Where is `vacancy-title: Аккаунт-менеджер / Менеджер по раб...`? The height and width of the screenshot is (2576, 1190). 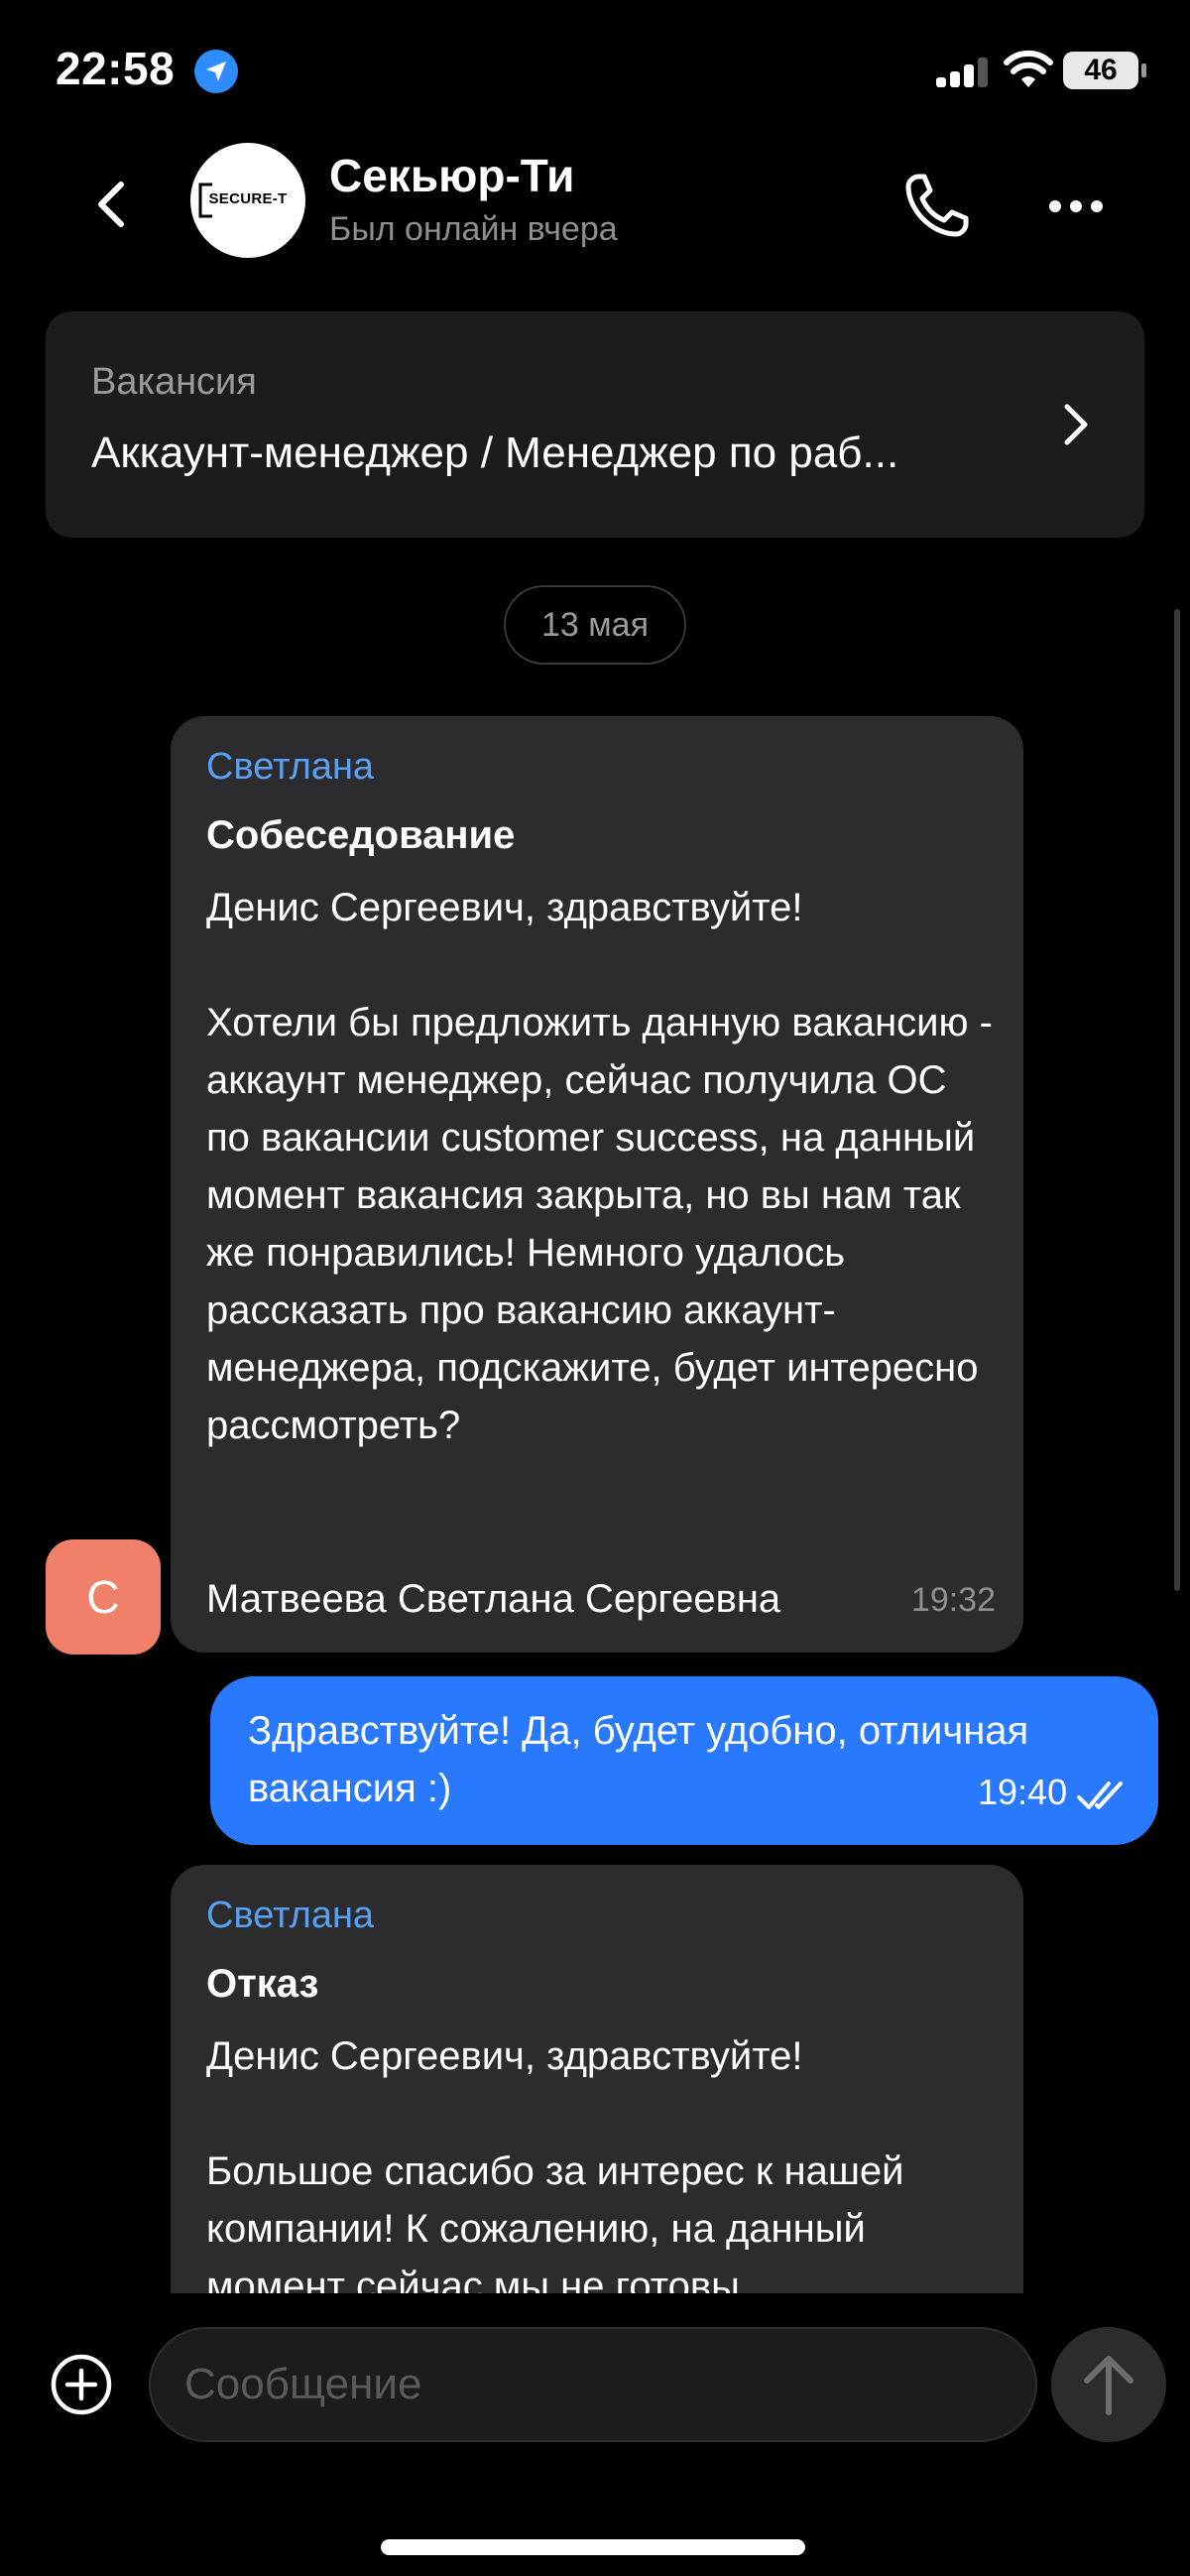
vacancy-title: Аккаунт-менеджер / Менеджер по раб... is located at coordinates (495, 453).